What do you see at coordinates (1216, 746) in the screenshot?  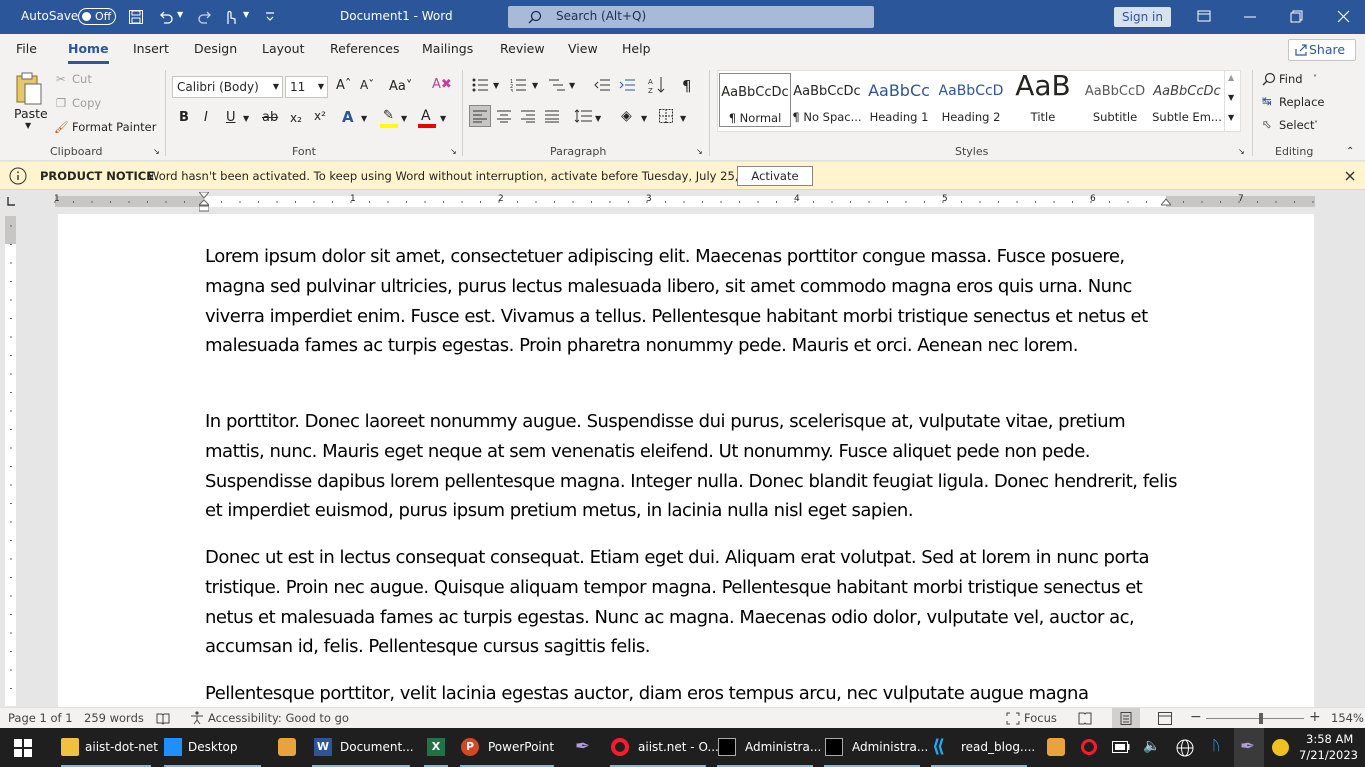 I see `bluetooth-icon: ᚢ` at bounding box center [1216, 746].